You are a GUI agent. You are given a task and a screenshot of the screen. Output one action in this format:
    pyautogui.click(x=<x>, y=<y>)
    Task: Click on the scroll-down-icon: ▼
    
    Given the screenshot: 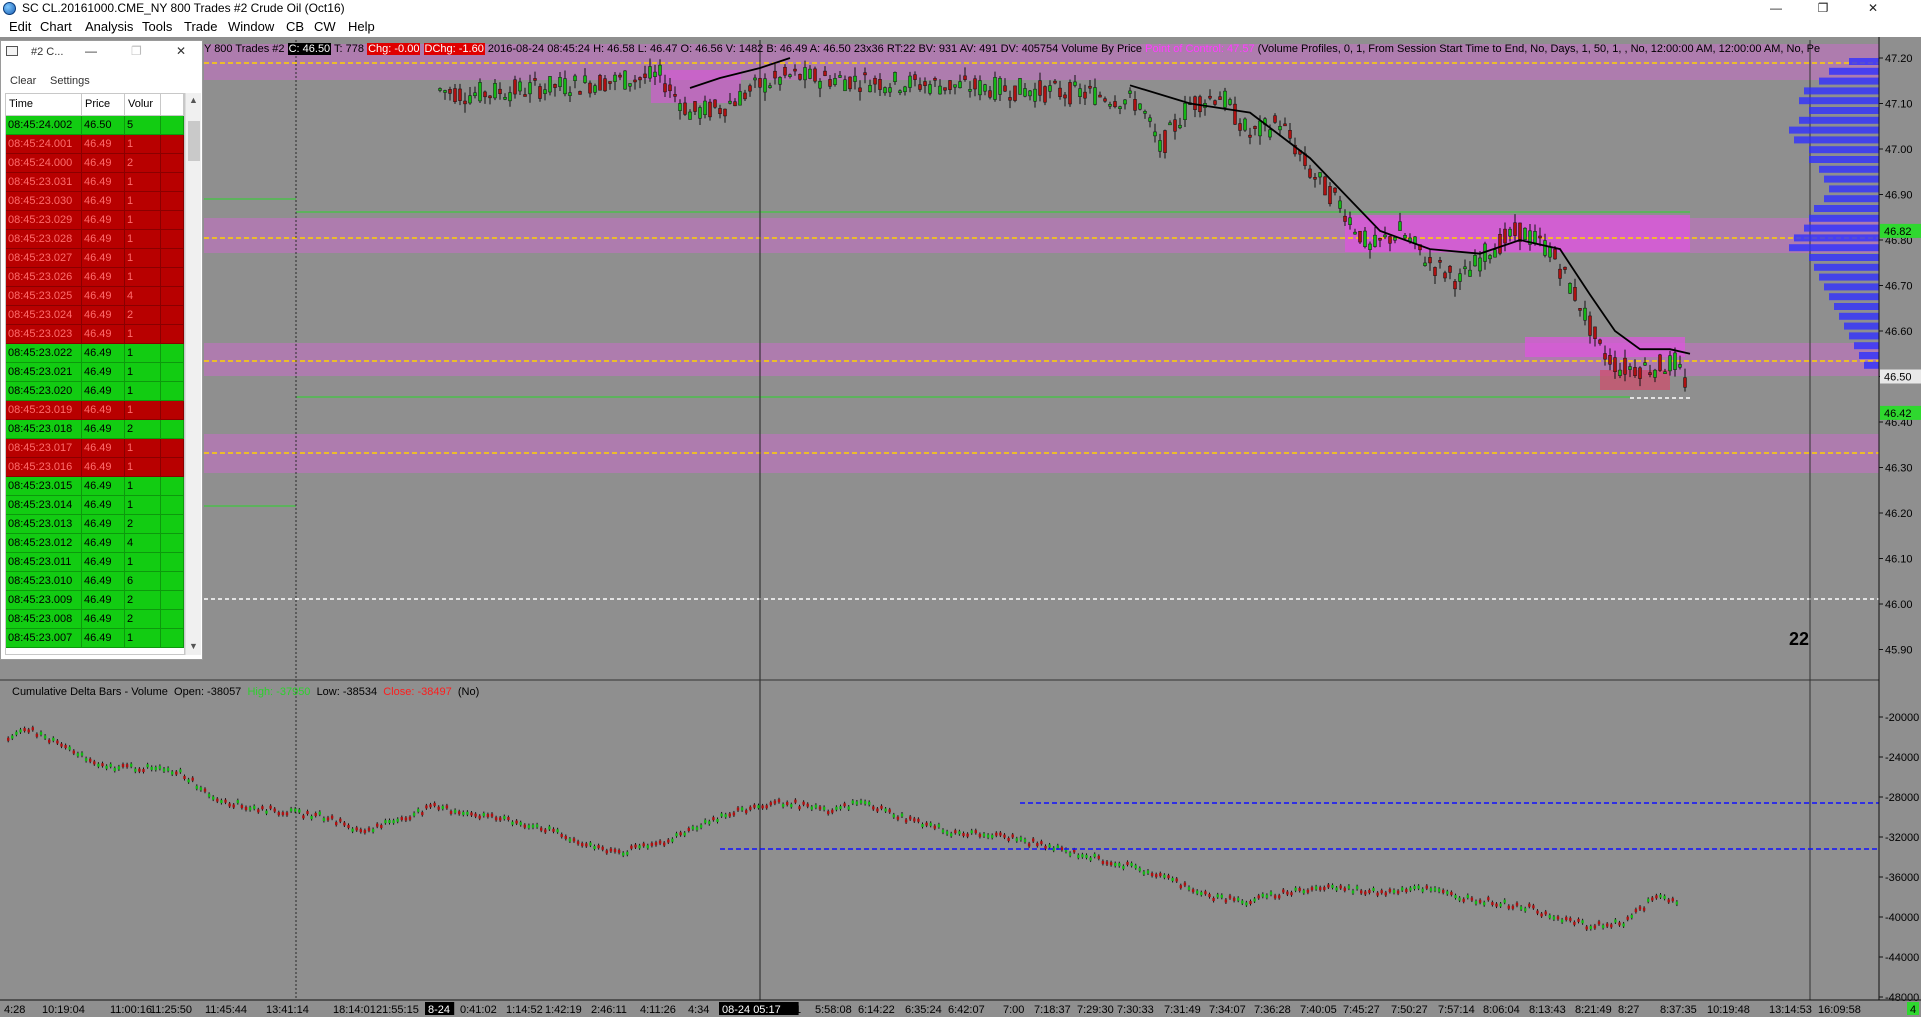 What is the action you would take?
    pyautogui.click(x=193, y=646)
    